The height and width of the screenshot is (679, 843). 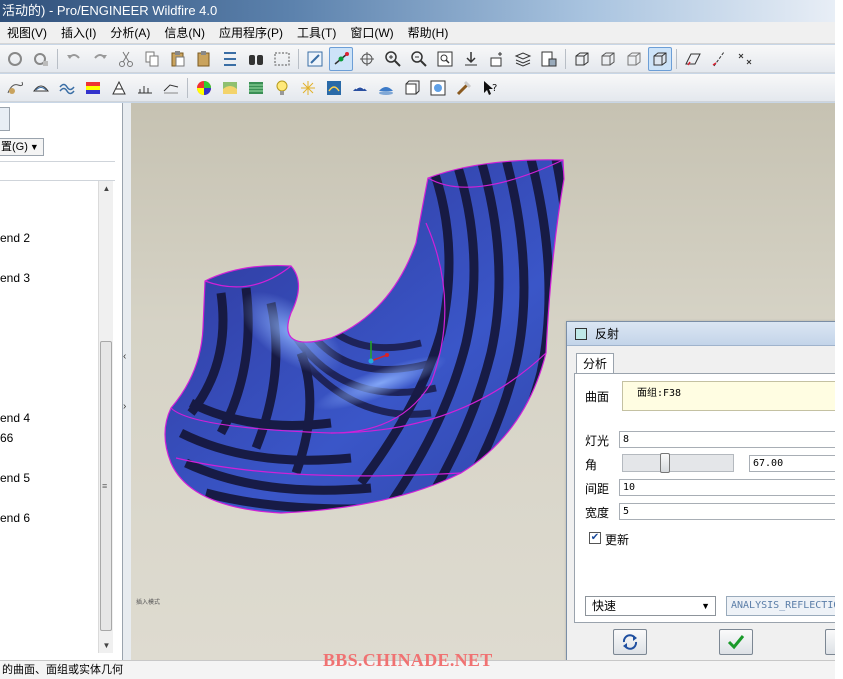 What do you see at coordinates (204, 88) in the screenshot?
I see `color-wheel-icon` at bounding box center [204, 88].